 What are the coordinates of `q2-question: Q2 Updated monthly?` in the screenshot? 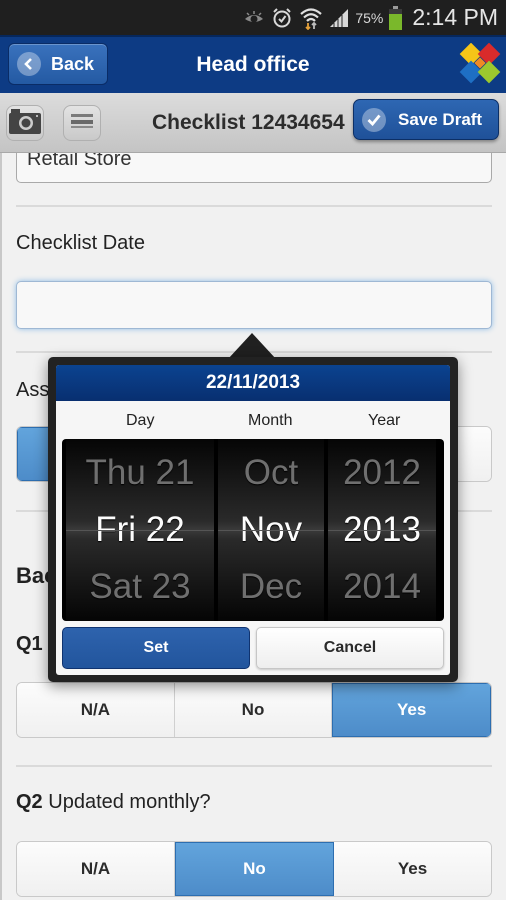 It's located at (113, 802).